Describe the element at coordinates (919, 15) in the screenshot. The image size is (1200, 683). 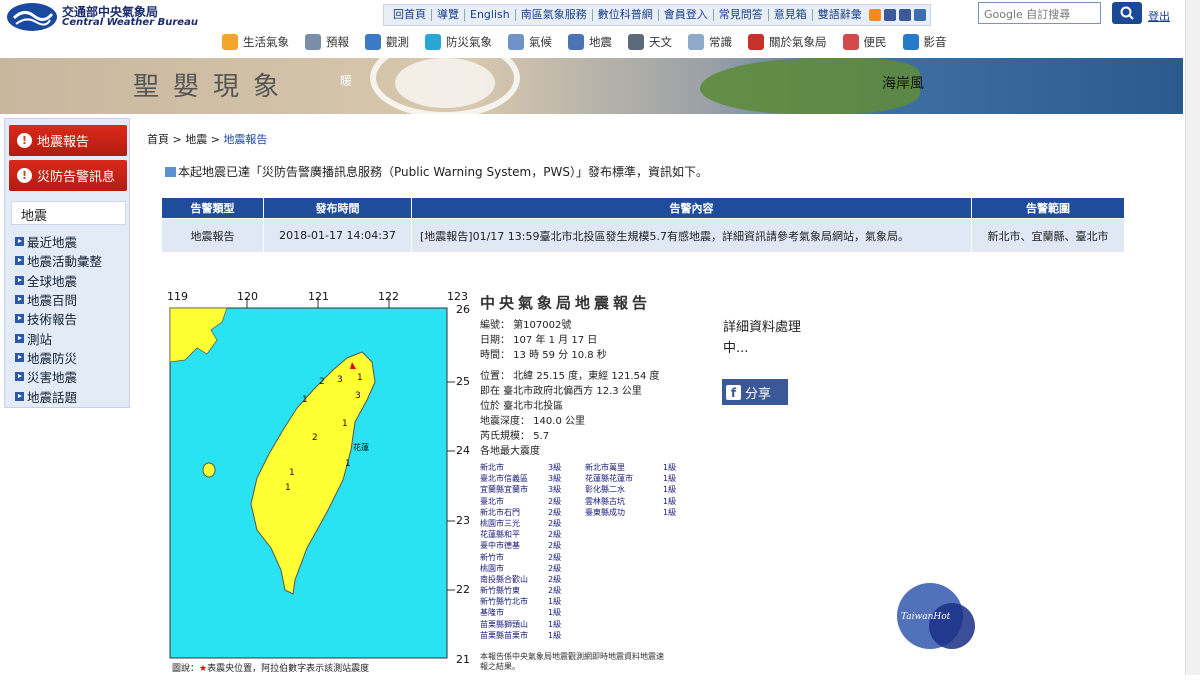
I see `tablet-icon` at that location.